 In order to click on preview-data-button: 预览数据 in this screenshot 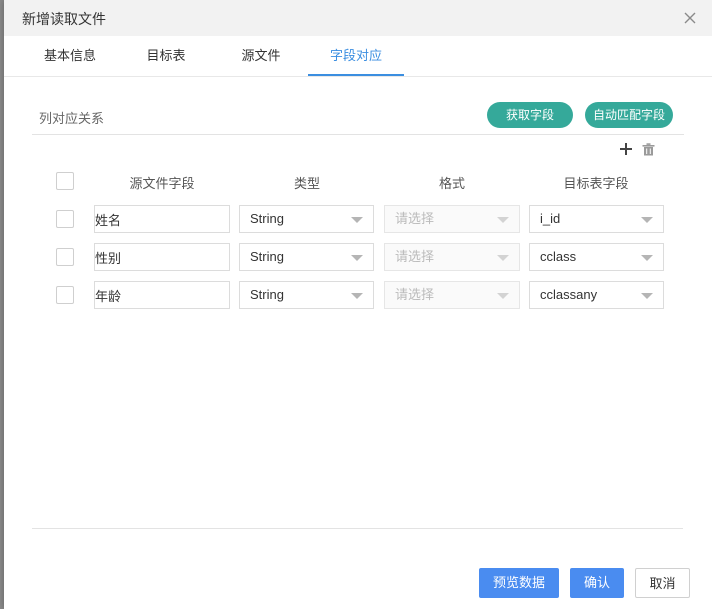, I will do `click(519, 583)`.